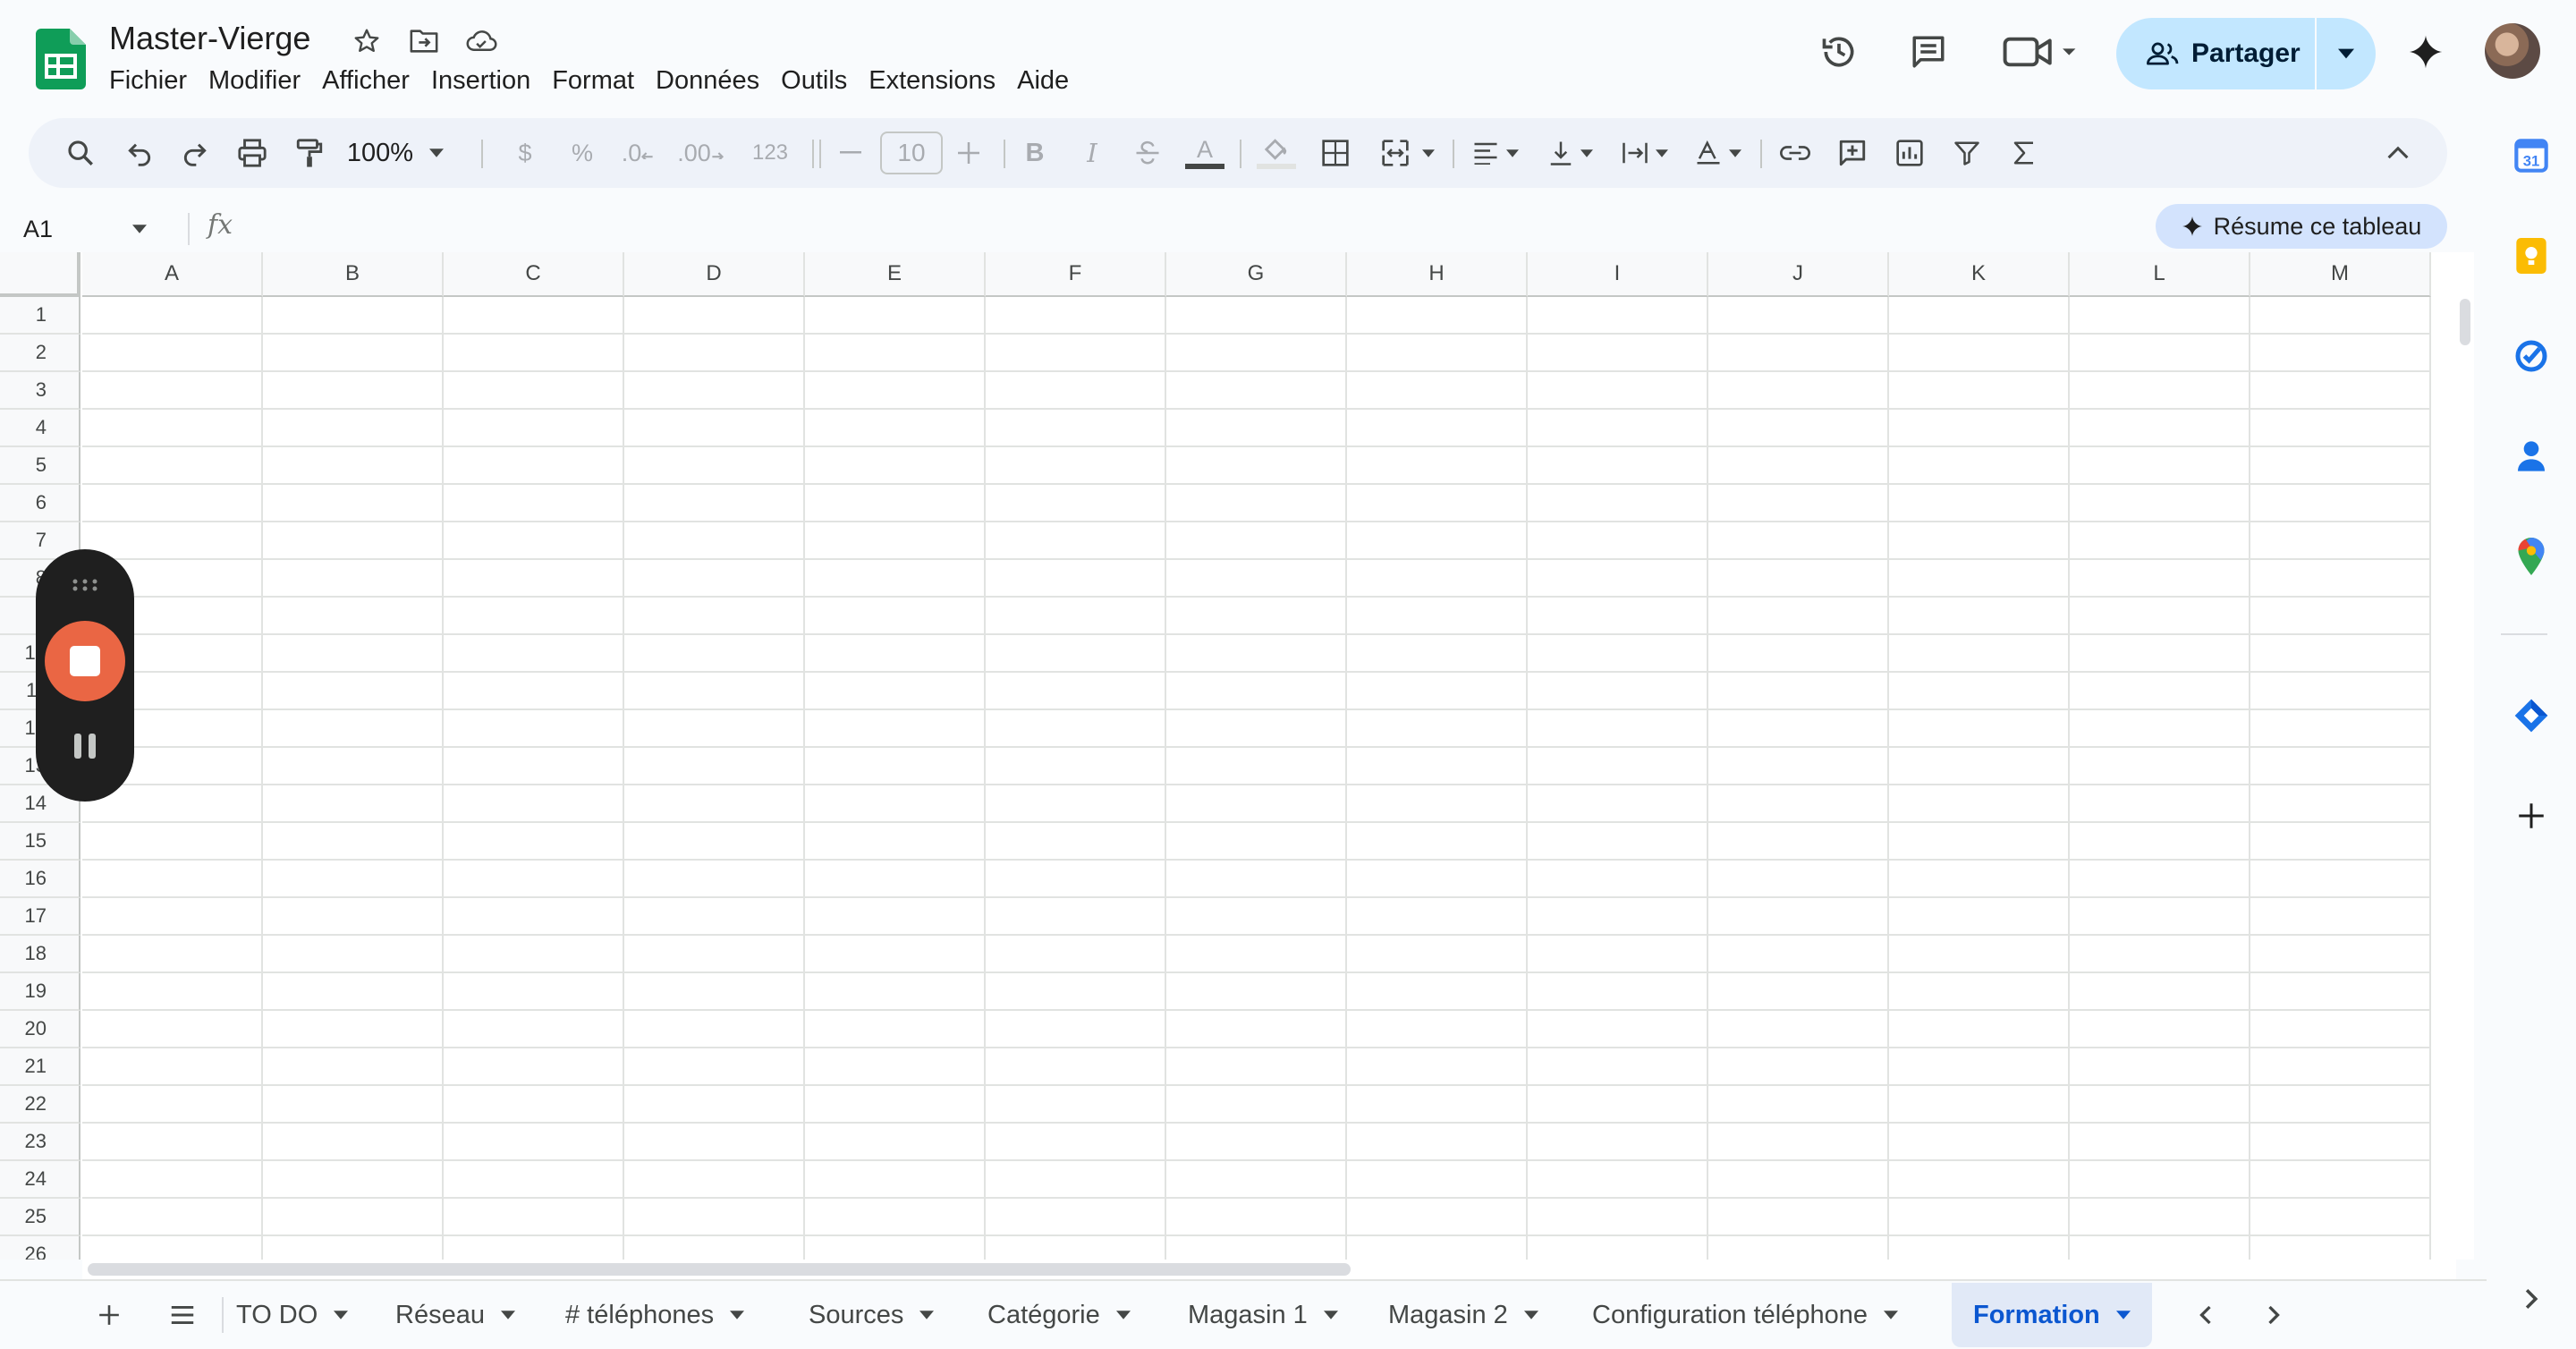 The height and width of the screenshot is (1349, 2576). I want to click on maps-icon, so click(2531, 556).